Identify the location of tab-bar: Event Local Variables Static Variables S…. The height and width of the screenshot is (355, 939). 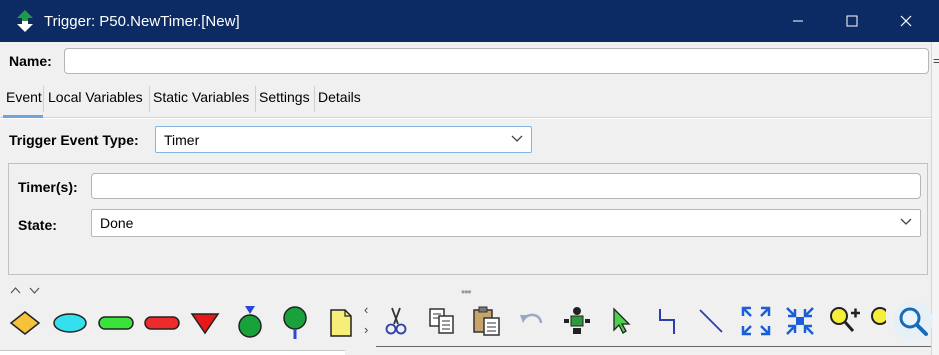
(465, 99).